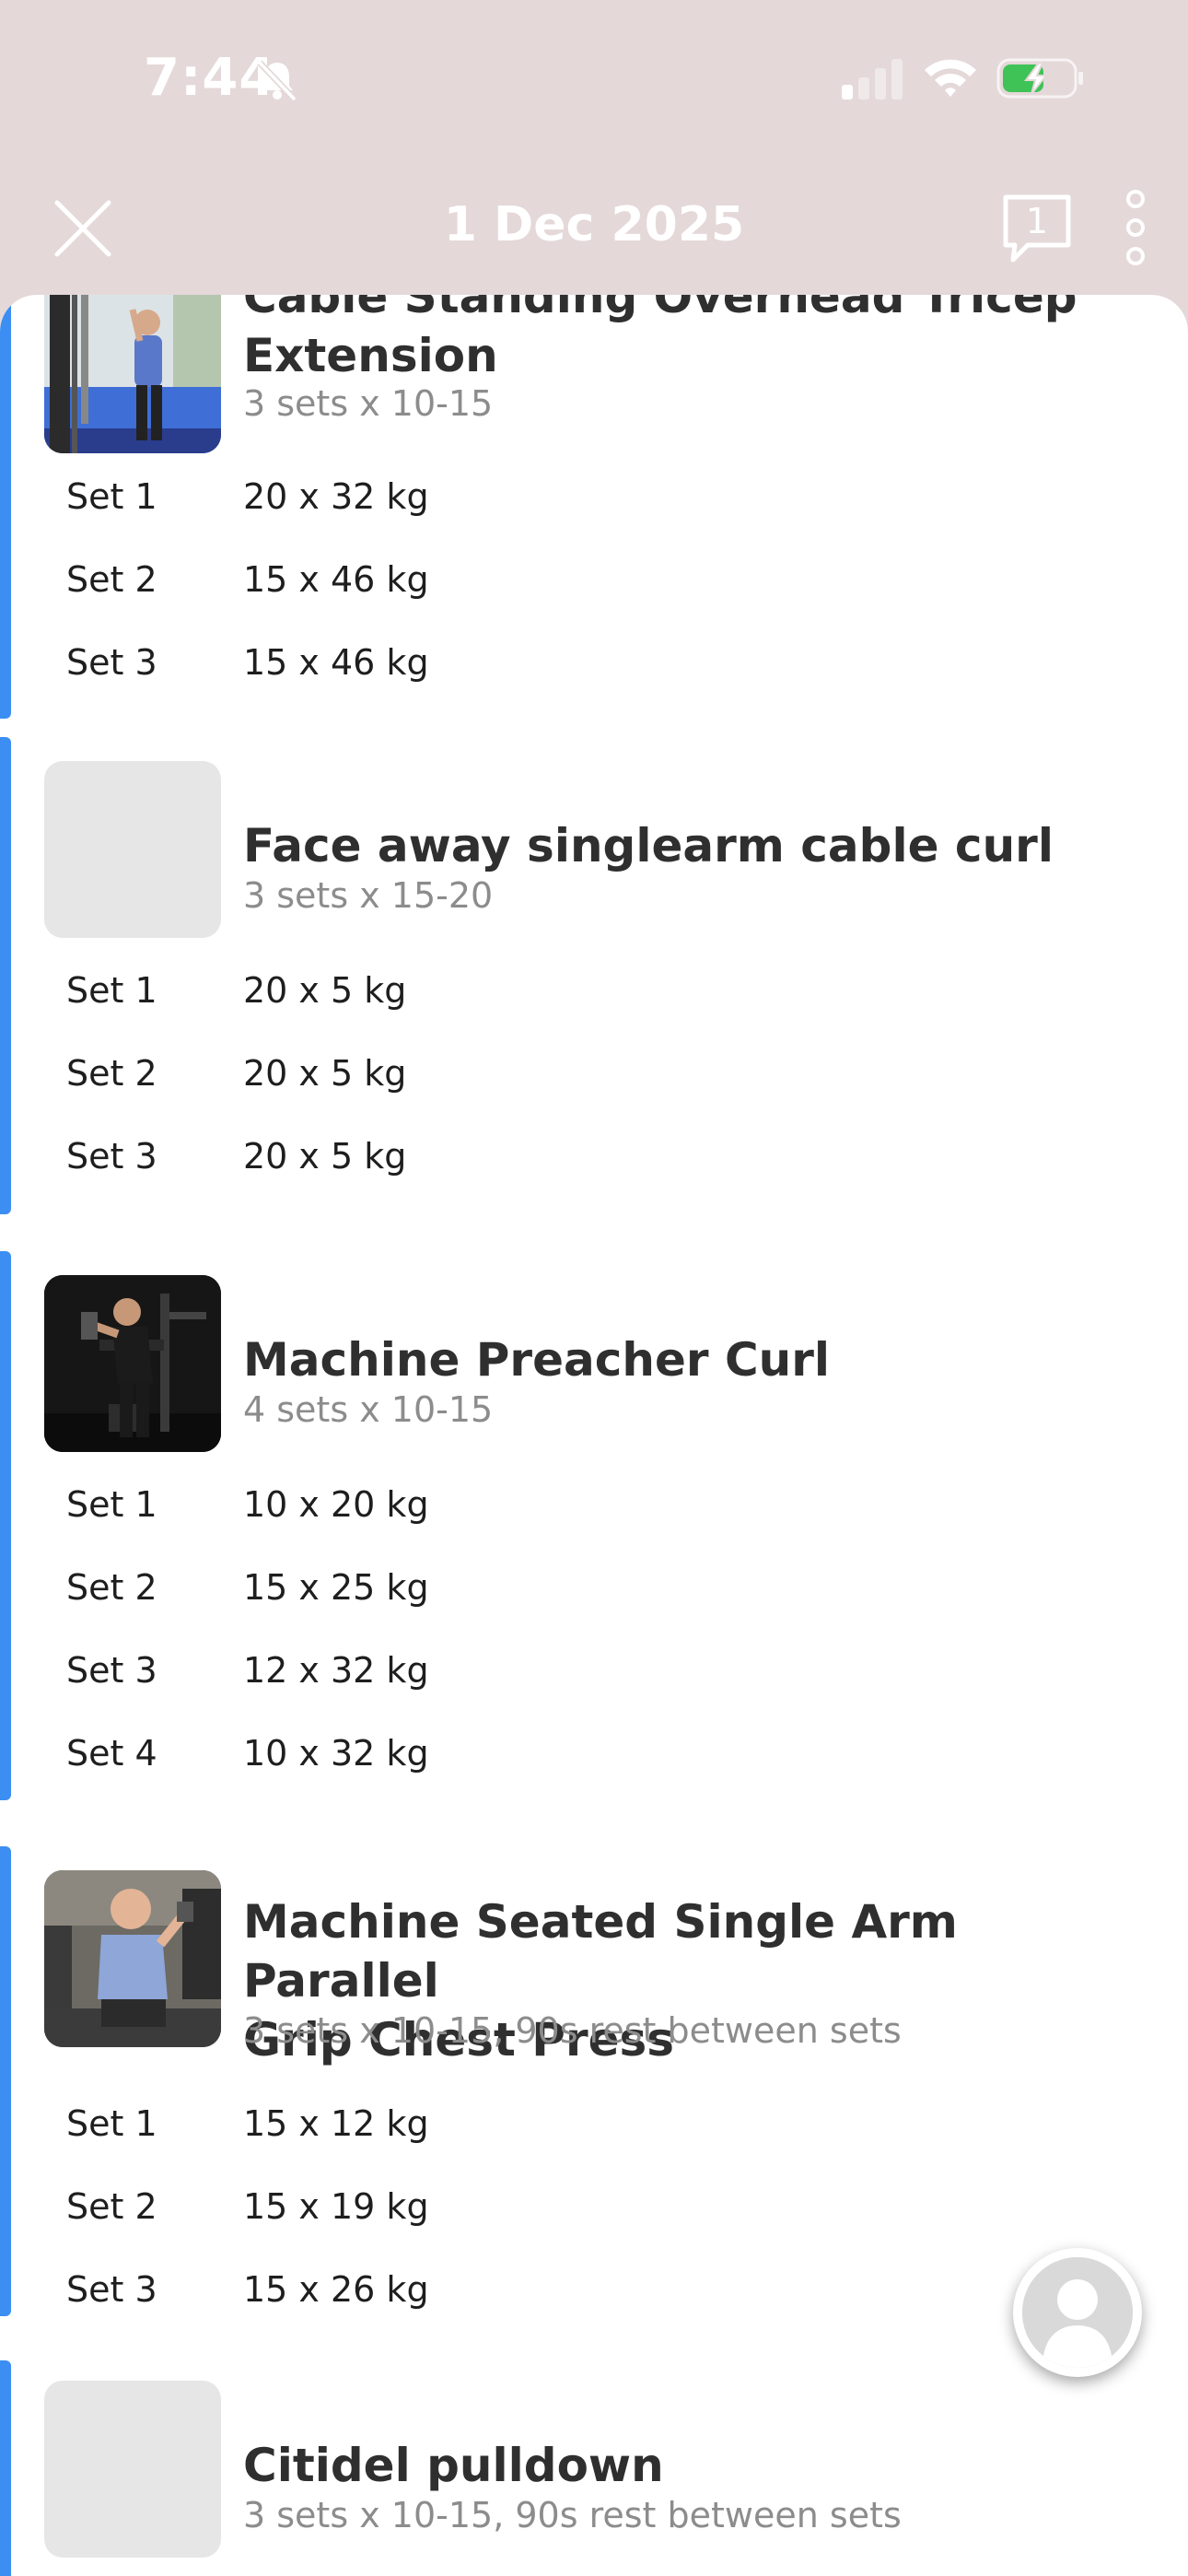  What do you see at coordinates (572, 2289) in the screenshot?
I see `set-row: Set 3 15 x 26 kg` at bounding box center [572, 2289].